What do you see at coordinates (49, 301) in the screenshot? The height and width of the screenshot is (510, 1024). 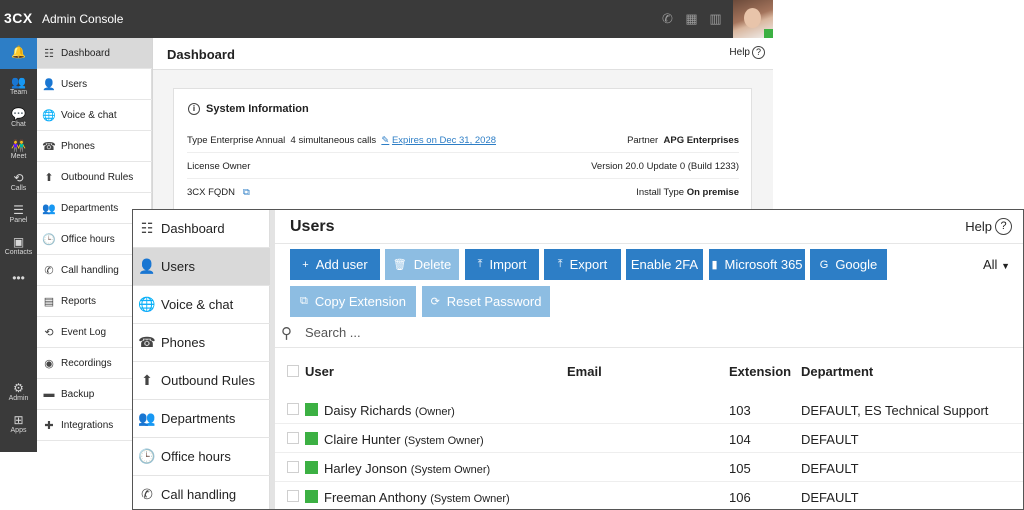 I see `reports-icon: ▤` at bounding box center [49, 301].